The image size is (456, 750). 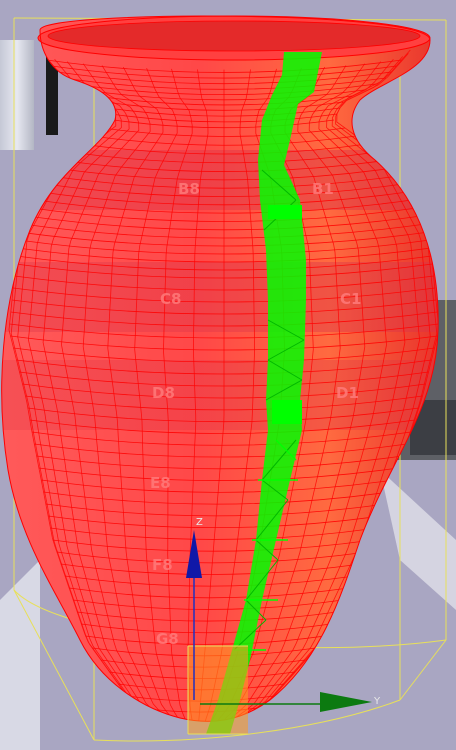 I want to click on uv-label-d1: D1, so click(x=347, y=393).